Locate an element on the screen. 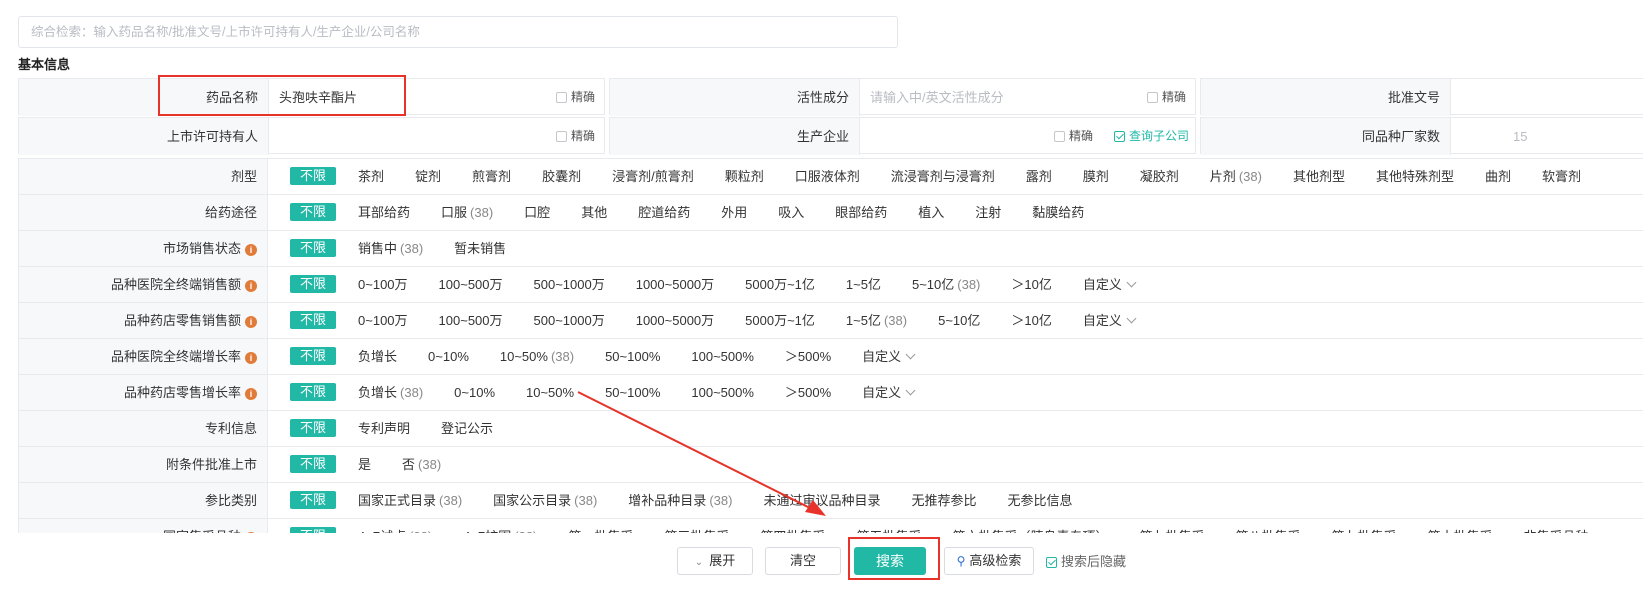 The height and width of the screenshot is (615, 1643). annotation-arrow is located at coordinates (701, 453).